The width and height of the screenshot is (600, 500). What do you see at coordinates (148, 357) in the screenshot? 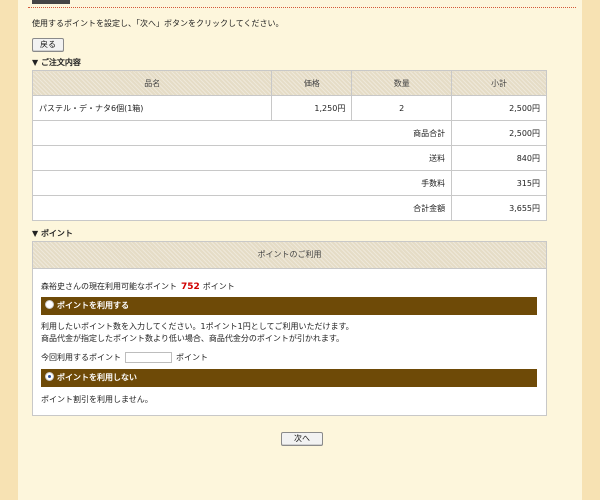
I see `points-amount-input` at bounding box center [148, 357].